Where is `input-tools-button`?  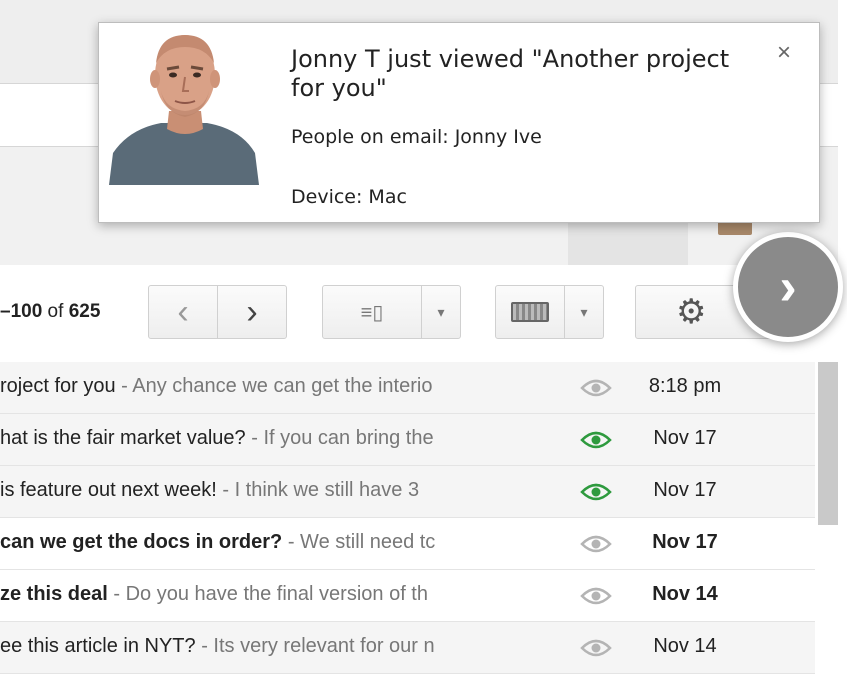 input-tools-button is located at coordinates (530, 312).